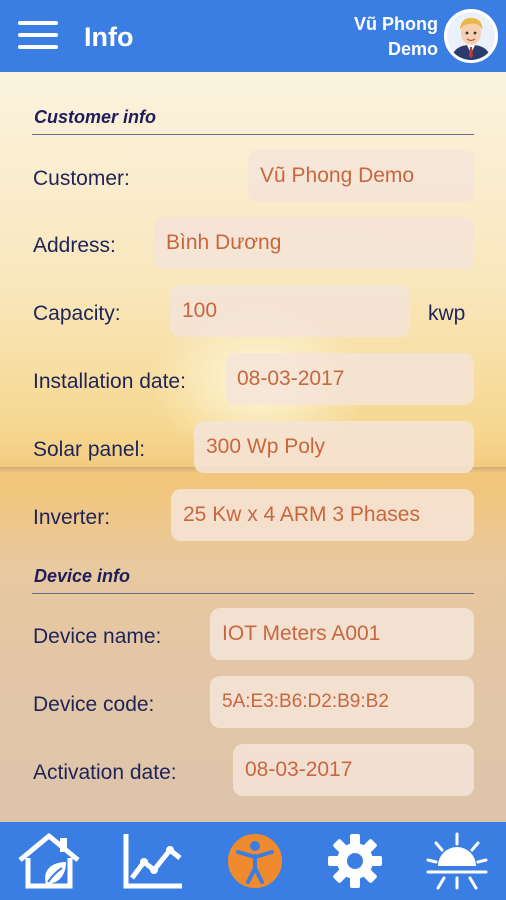 The height and width of the screenshot is (900, 506). I want to click on customer-label: Customer:, so click(81, 178).